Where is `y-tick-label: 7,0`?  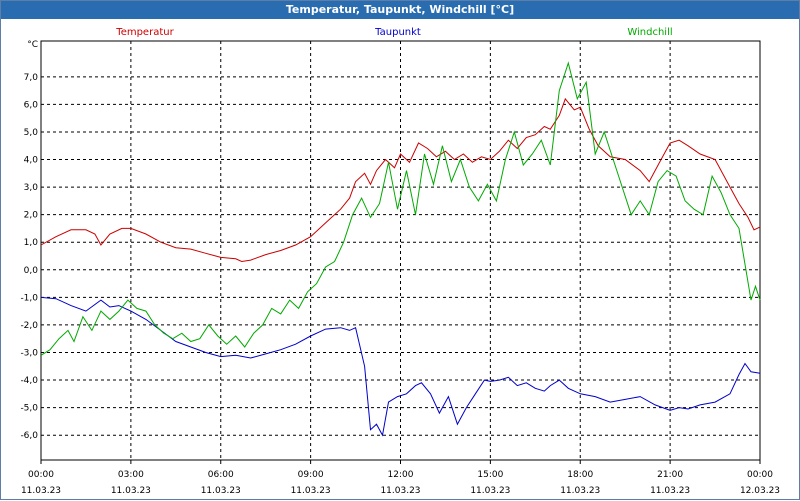 y-tick-label: 7,0 is located at coordinates (31, 78).